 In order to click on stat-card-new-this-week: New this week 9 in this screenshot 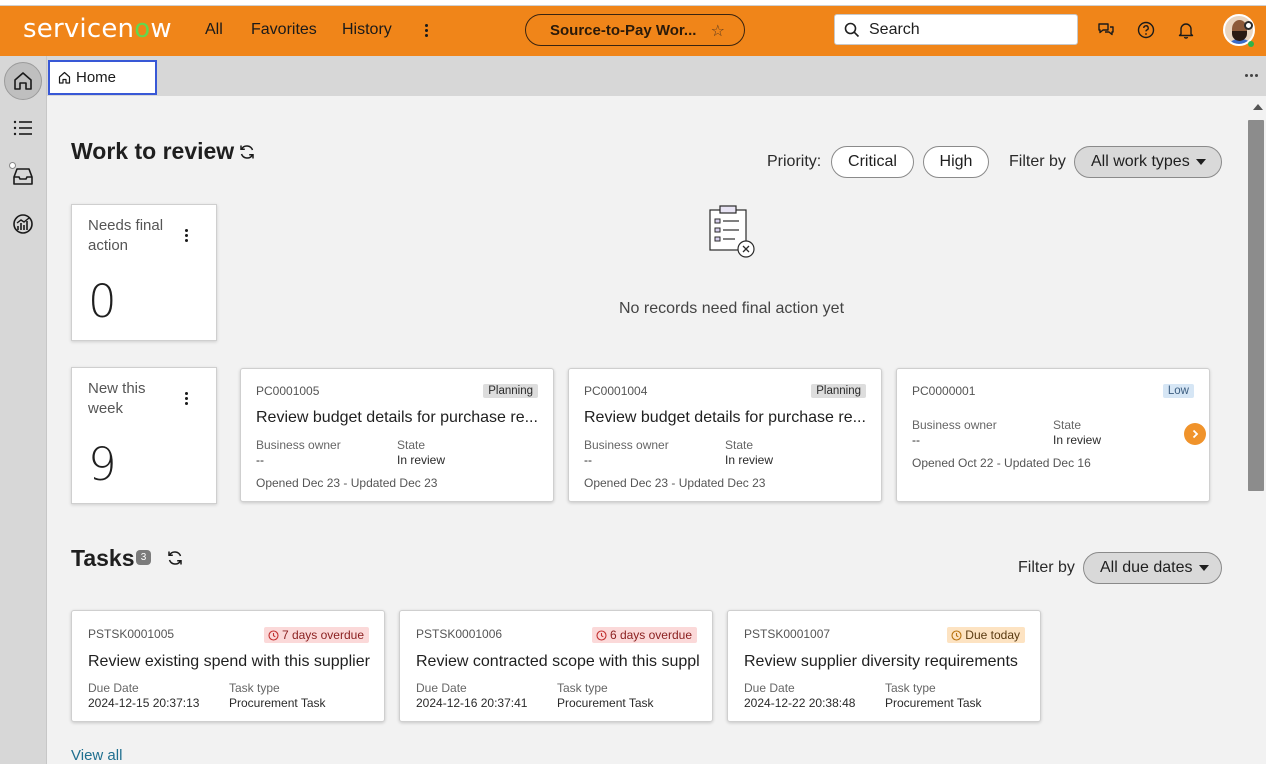, I will do `click(144, 435)`.